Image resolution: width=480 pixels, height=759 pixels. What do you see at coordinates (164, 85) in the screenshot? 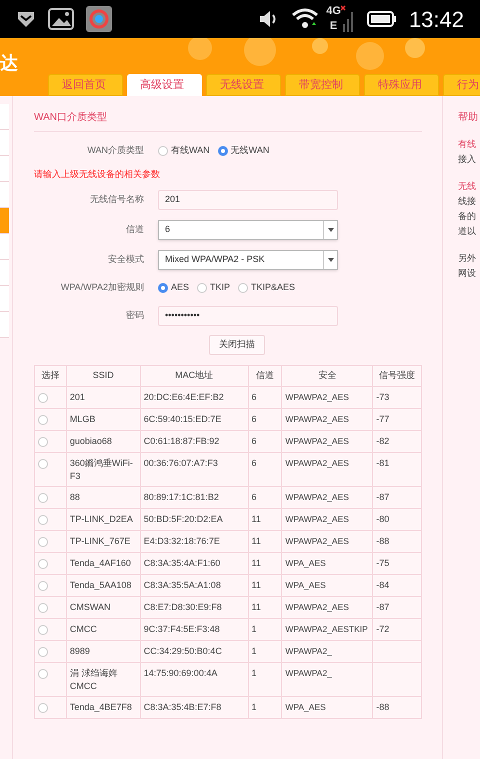
I see `nav-tab: 高级设置` at bounding box center [164, 85].